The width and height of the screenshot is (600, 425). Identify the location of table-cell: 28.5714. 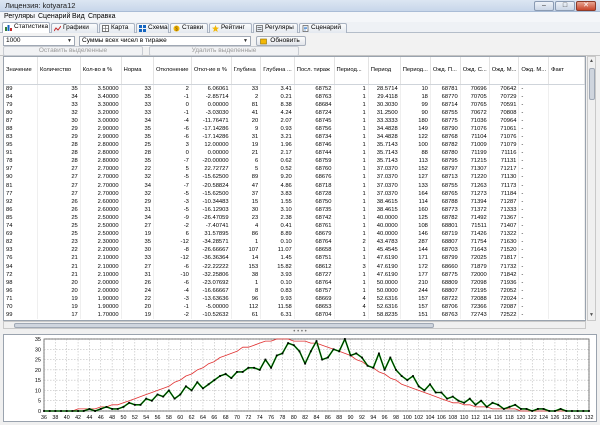
(384, 88).